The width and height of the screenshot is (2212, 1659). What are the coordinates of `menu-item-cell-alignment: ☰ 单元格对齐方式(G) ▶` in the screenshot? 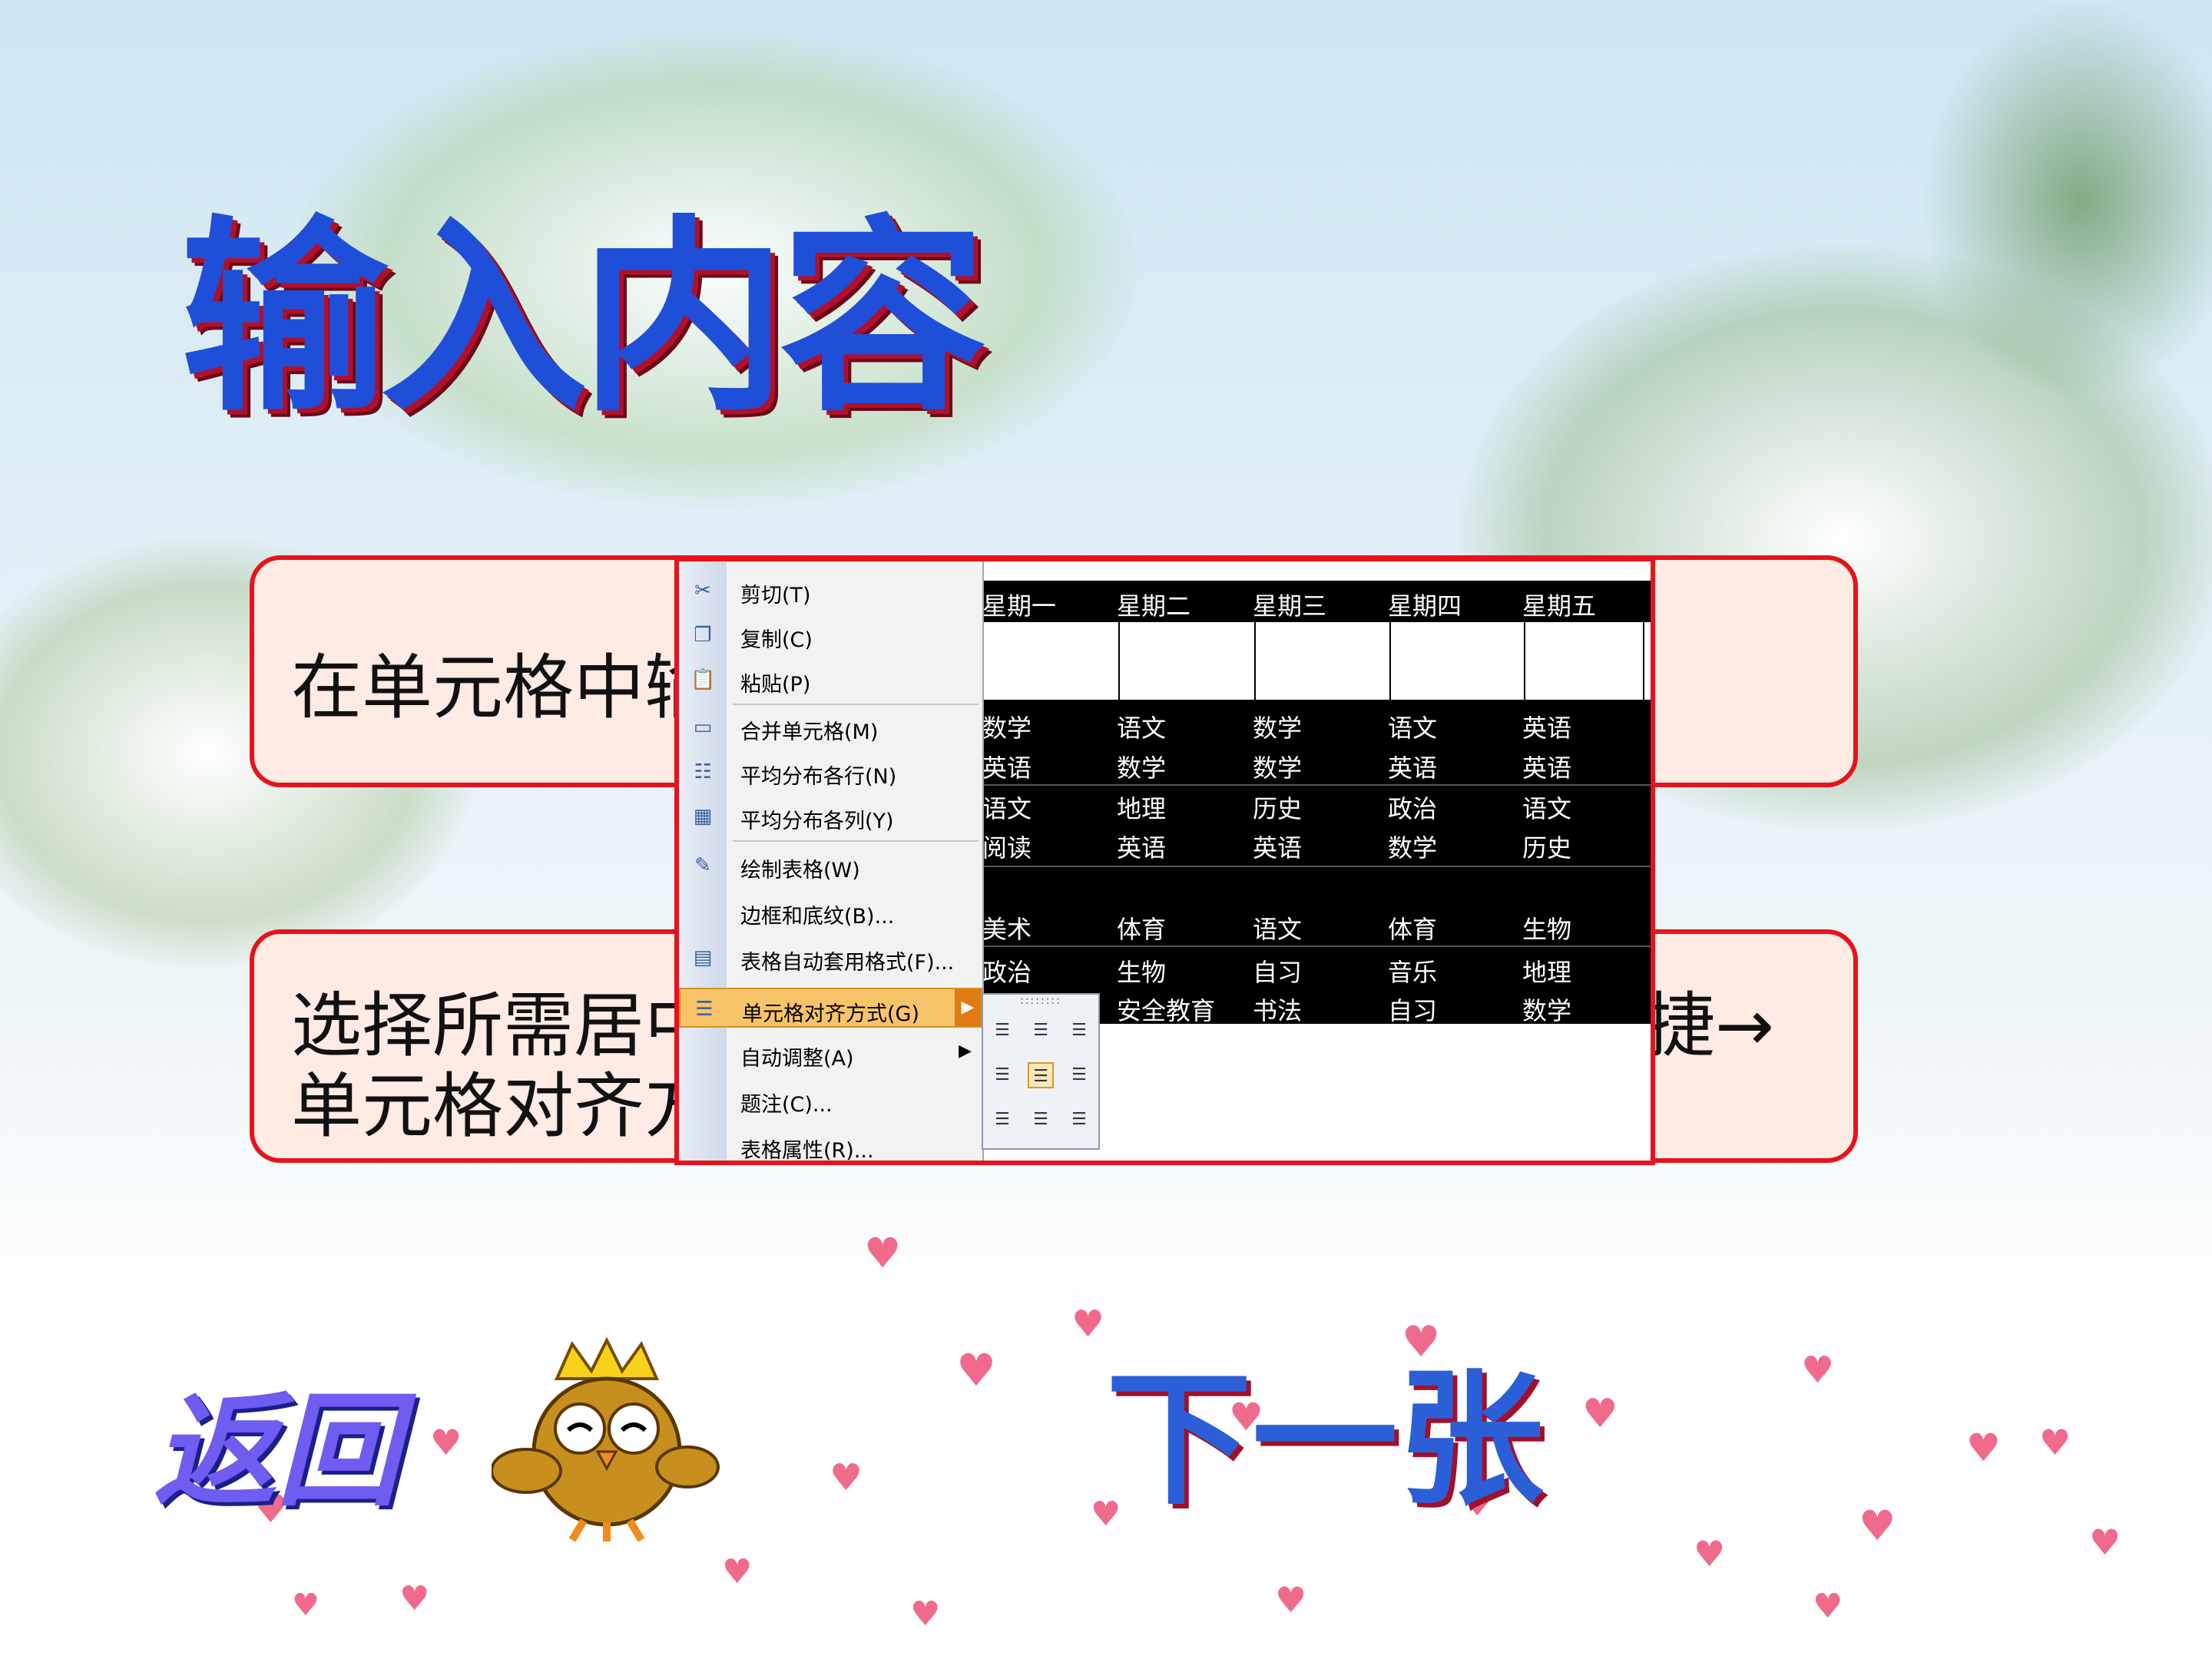 It's located at (831, 1008).